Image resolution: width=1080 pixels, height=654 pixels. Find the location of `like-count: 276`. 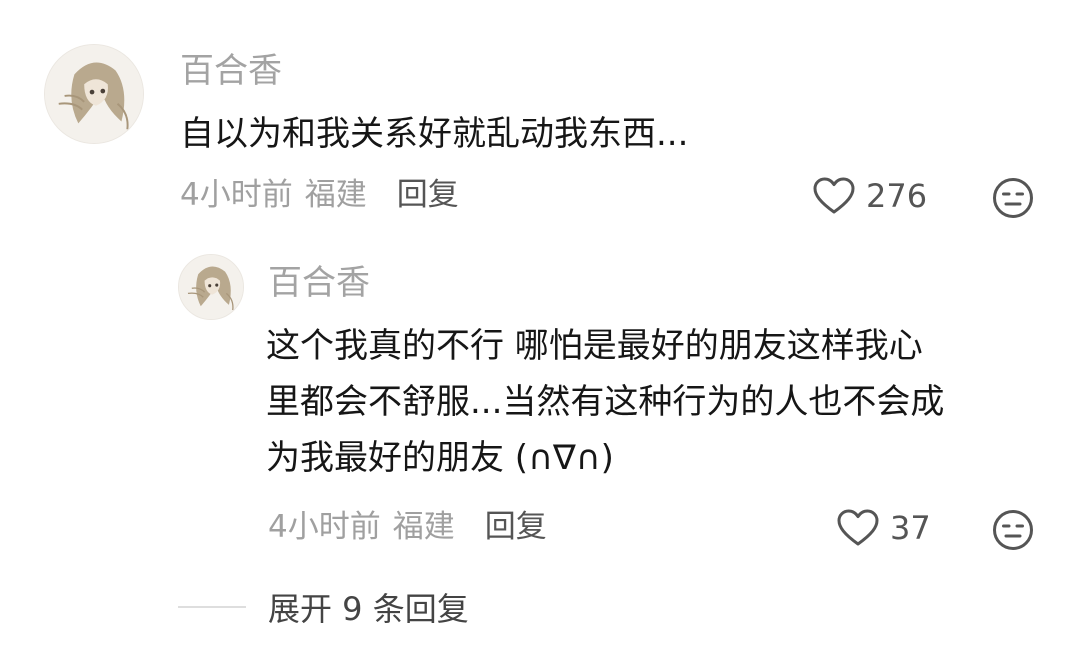

like-count: 276 is located at coordinates (897, 196).